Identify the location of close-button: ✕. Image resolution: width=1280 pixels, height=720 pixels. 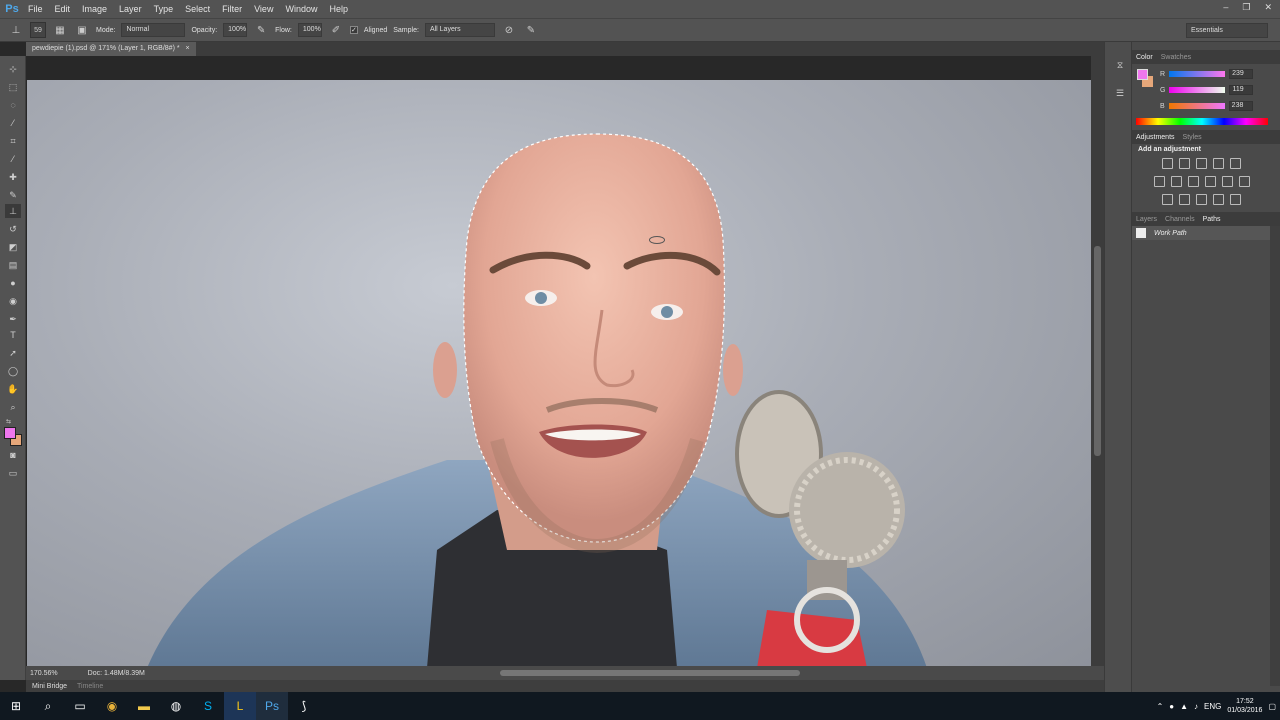
(1268, 7).